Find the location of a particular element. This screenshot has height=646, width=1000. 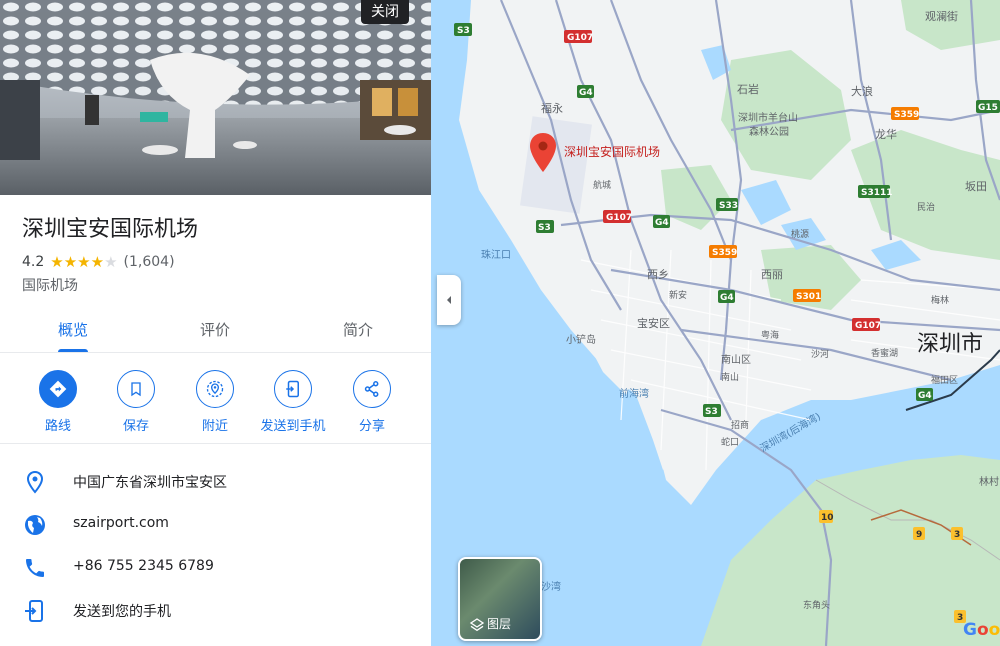

nearby-button: 附近 is located at coordinates (215, 402).